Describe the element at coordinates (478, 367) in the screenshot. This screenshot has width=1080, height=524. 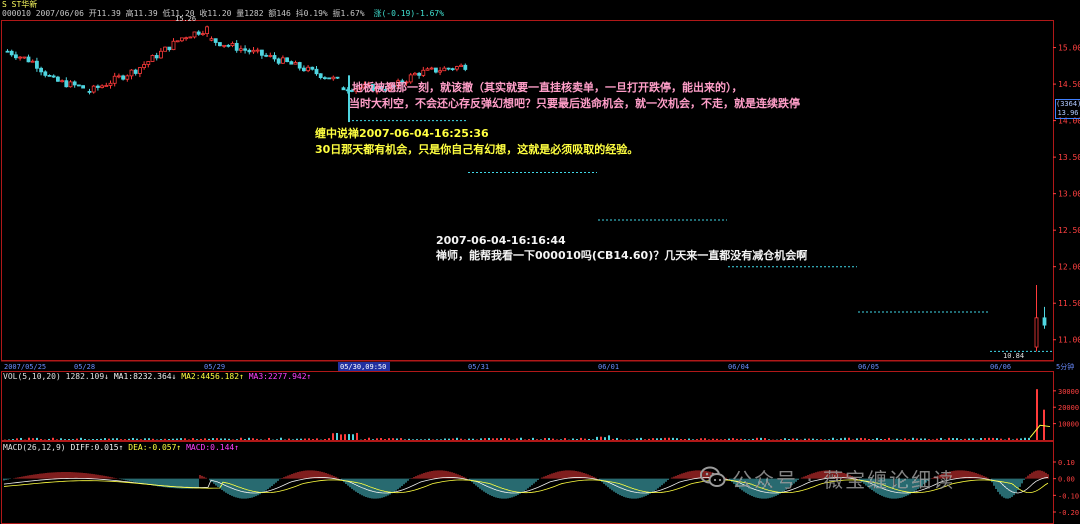
I see `date-tick-label: 05/31` at that location.